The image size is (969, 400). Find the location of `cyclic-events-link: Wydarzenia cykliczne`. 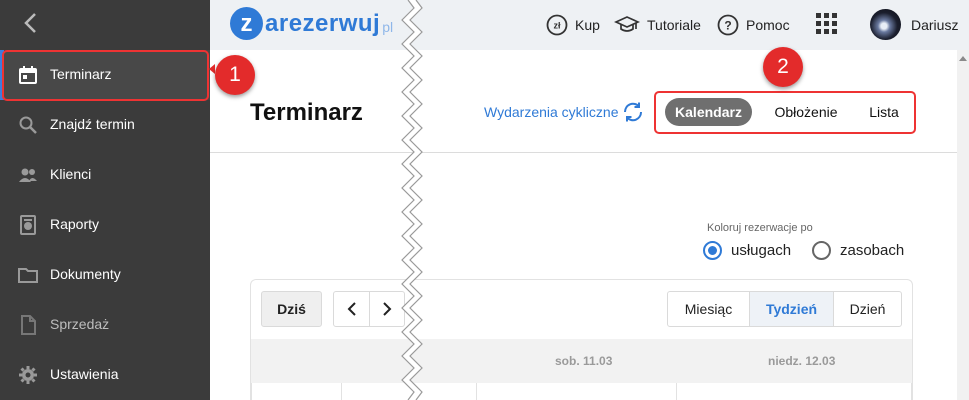

cyclic-events-link: Wydarzenia cykliczne is located at coordinates (551, 112).